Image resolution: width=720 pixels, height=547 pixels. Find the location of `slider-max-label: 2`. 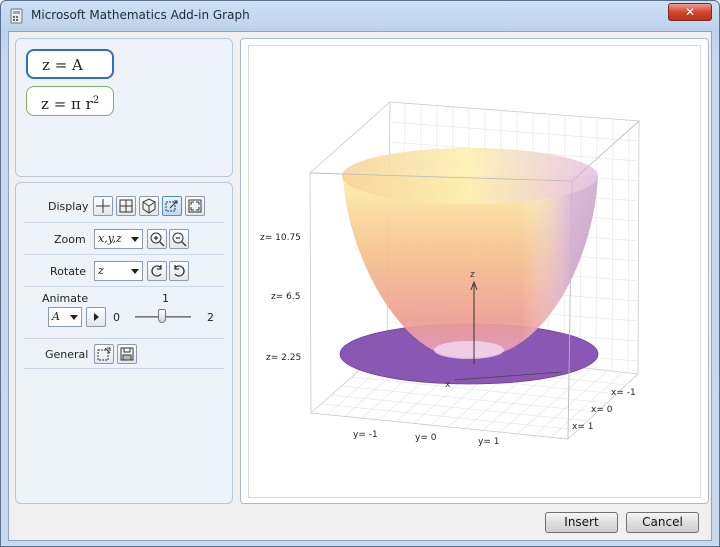

slider-max-label: 2 is located at coordinates (210, 317).